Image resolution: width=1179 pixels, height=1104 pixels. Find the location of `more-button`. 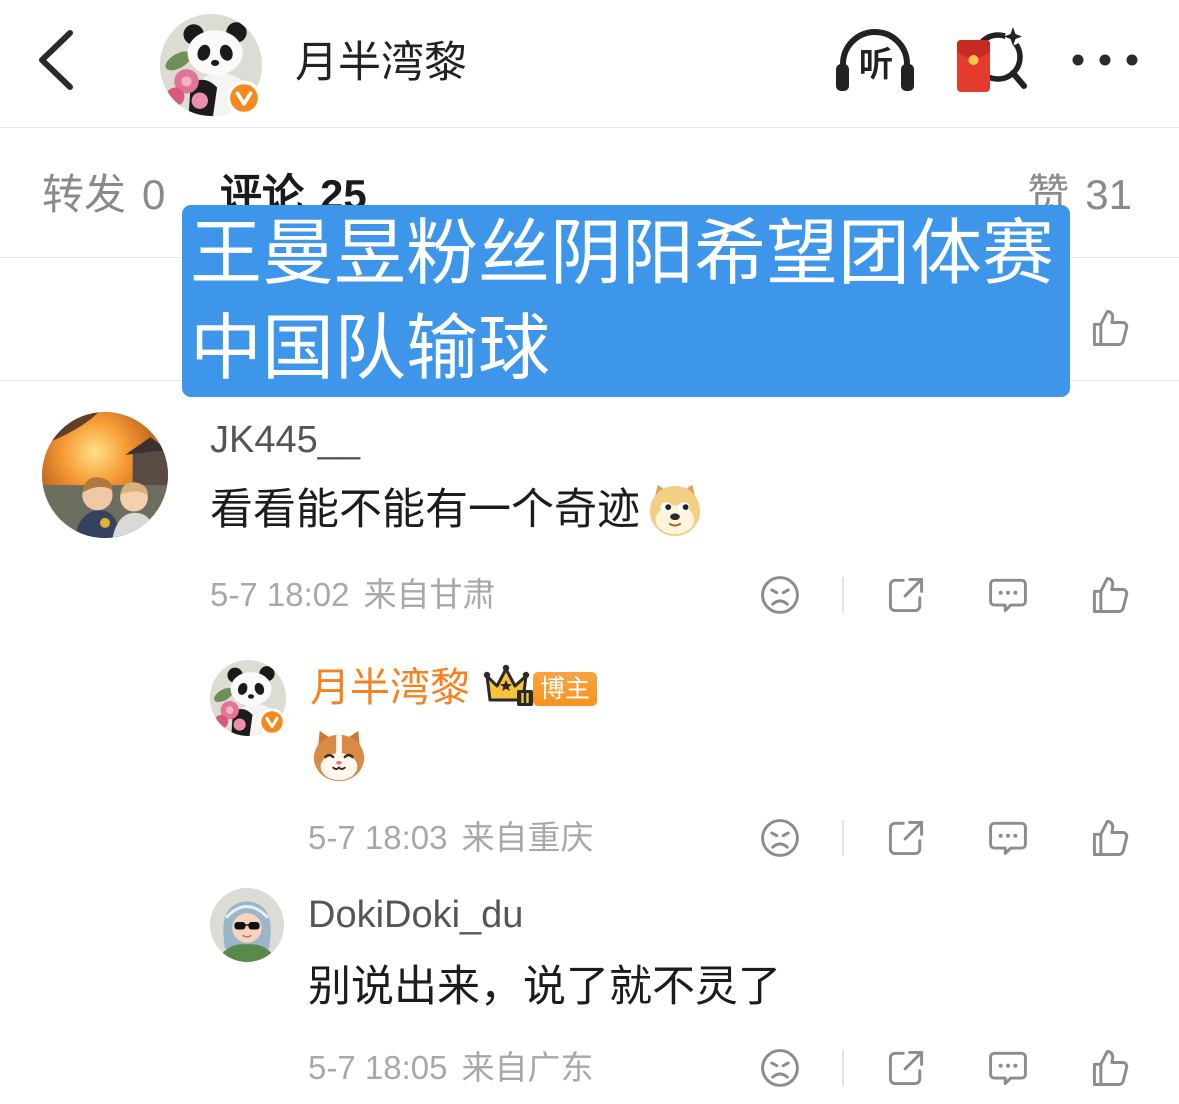

more-button is located at coordinates (1104, 60).